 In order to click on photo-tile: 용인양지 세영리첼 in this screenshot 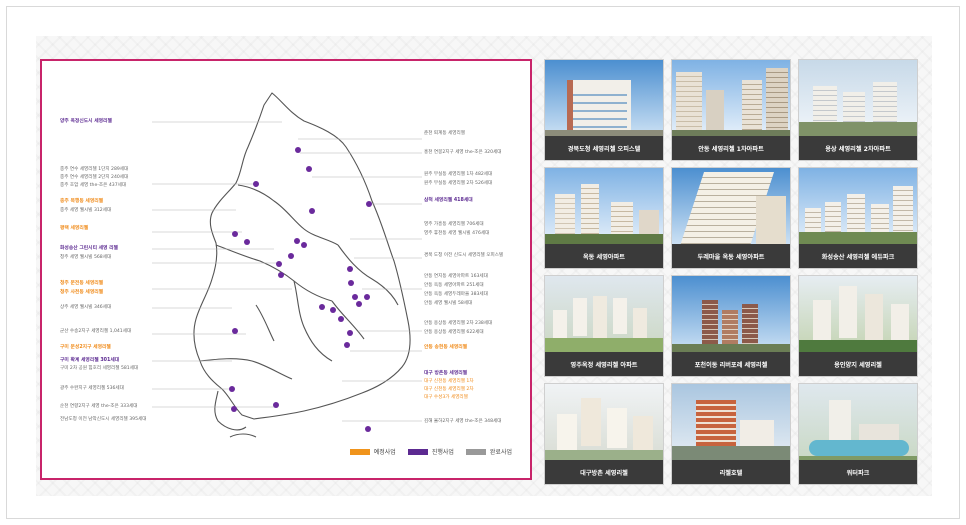, I will do `click(858, 326)`.